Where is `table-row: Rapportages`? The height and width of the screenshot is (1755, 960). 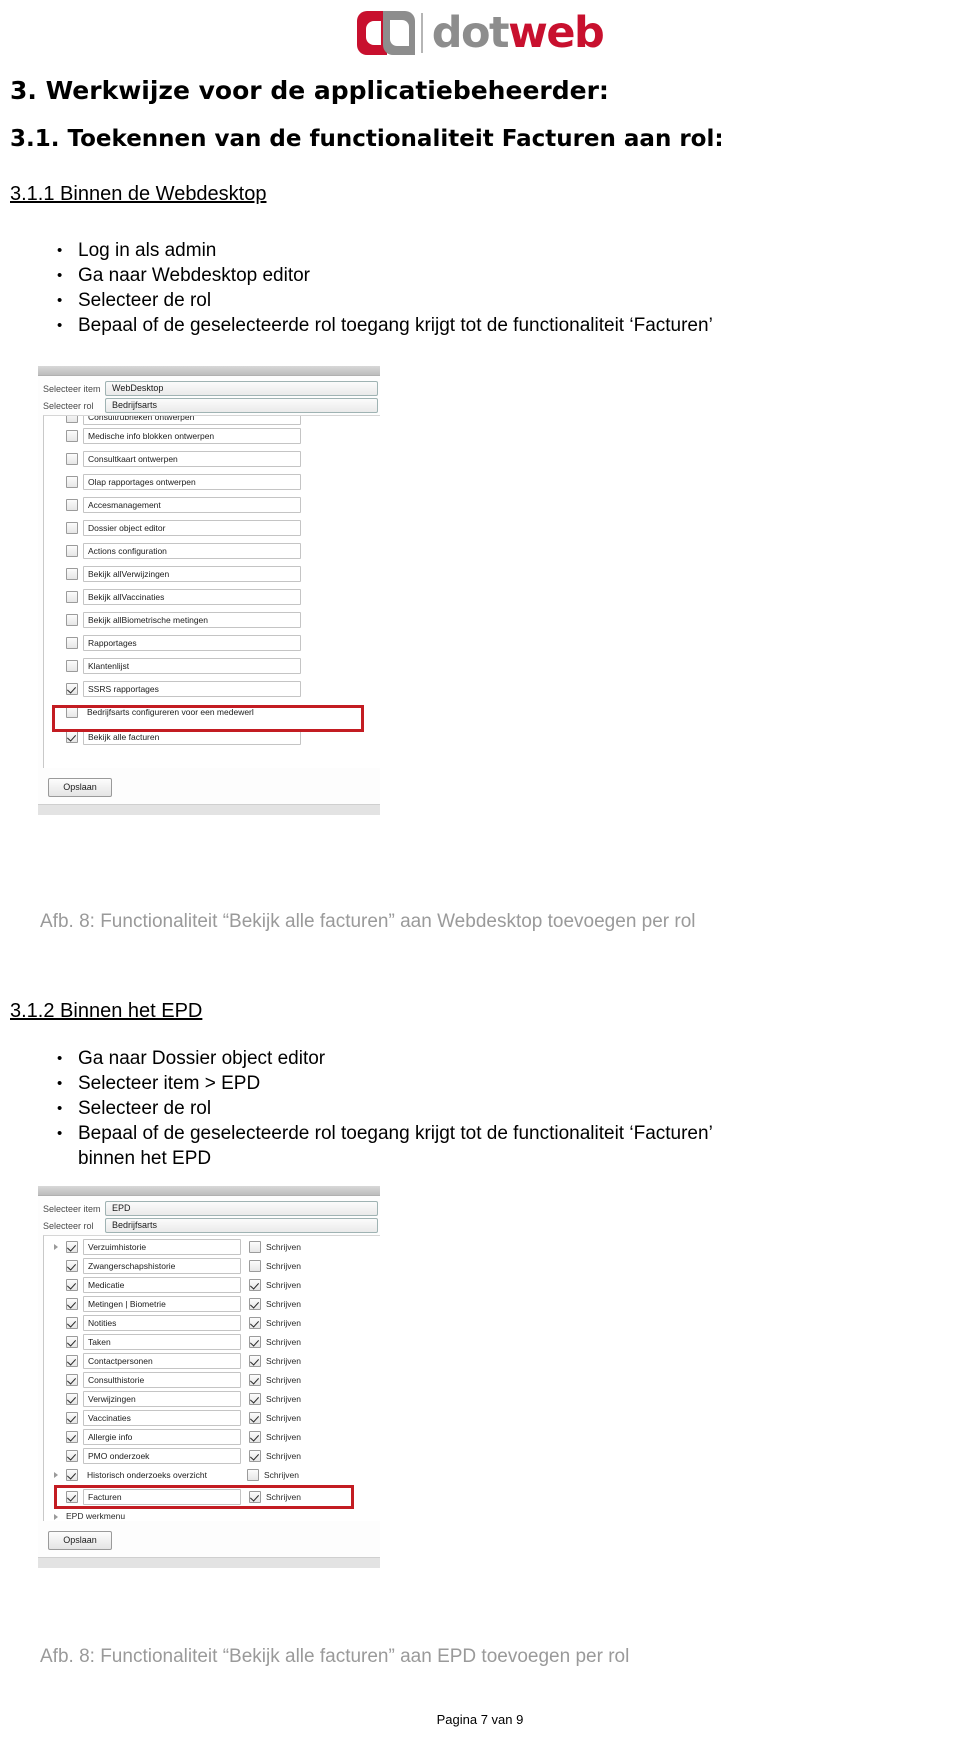
table-row: Rapportages is located at coordinates (212, 642).